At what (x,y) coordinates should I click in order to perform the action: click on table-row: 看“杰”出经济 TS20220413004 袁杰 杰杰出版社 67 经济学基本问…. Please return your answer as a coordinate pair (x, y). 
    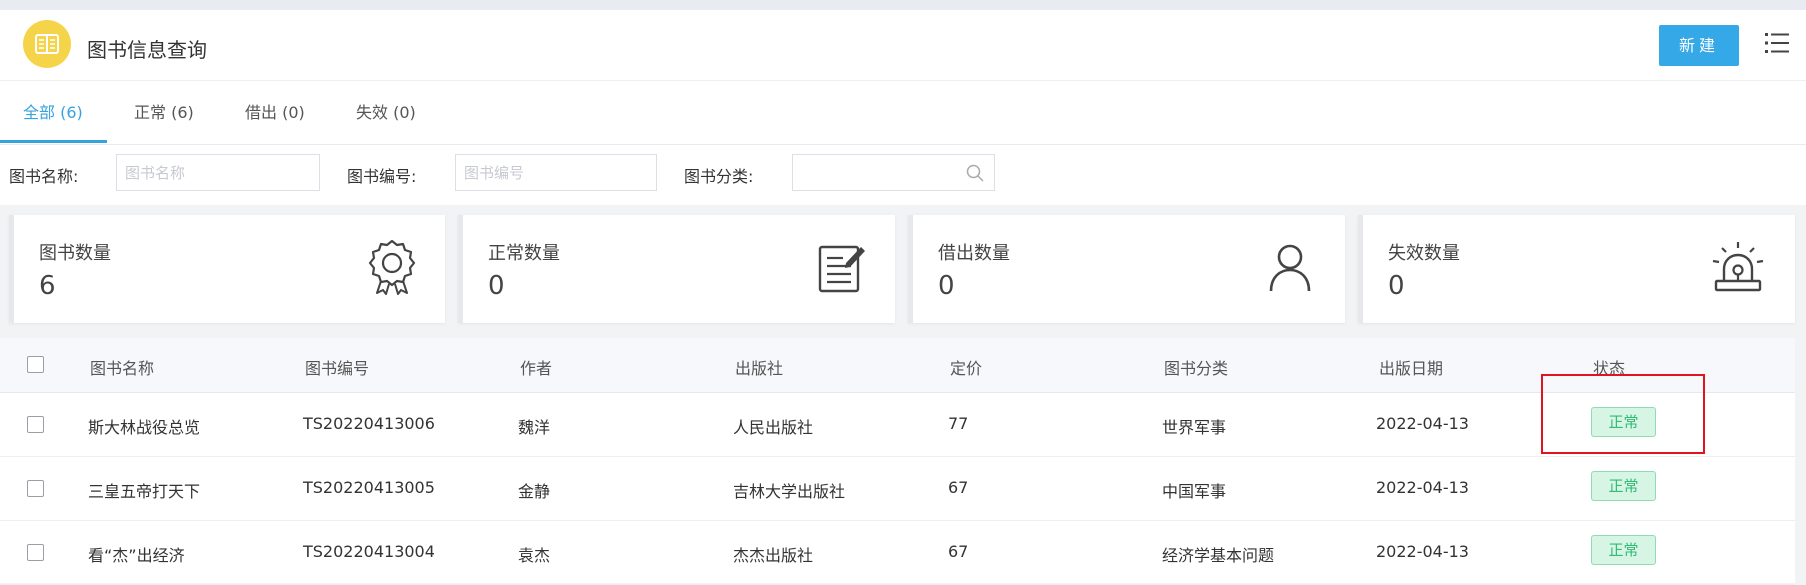
    Looking at the image, I should click on (897, 553).